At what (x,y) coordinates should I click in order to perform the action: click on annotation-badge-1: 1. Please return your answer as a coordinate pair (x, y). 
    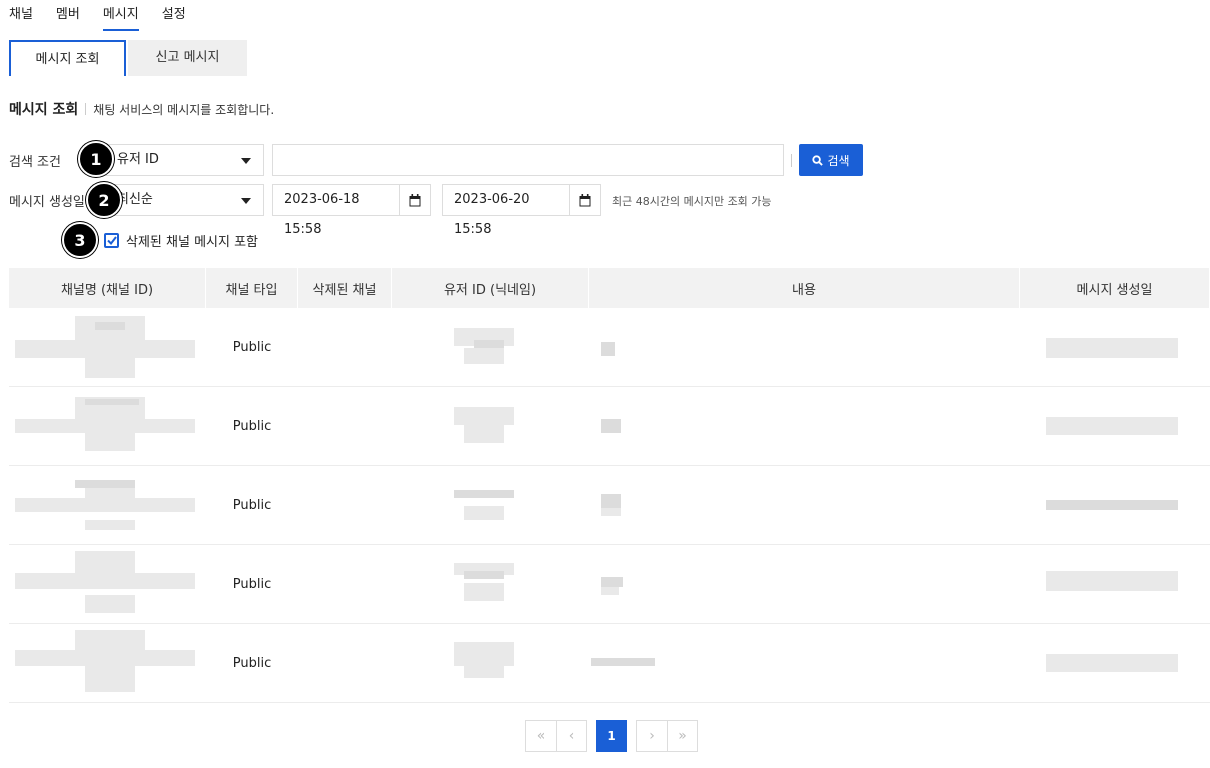
    Looking at the image, I should click on (96, 159).